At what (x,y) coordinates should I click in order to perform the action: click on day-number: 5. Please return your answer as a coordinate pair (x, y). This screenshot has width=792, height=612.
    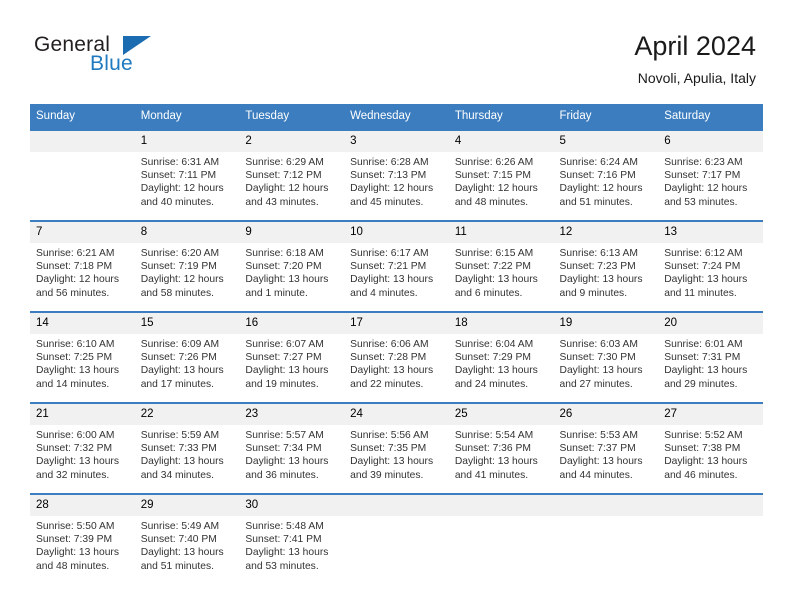
    Looking at the image, I should click on (606, 141).